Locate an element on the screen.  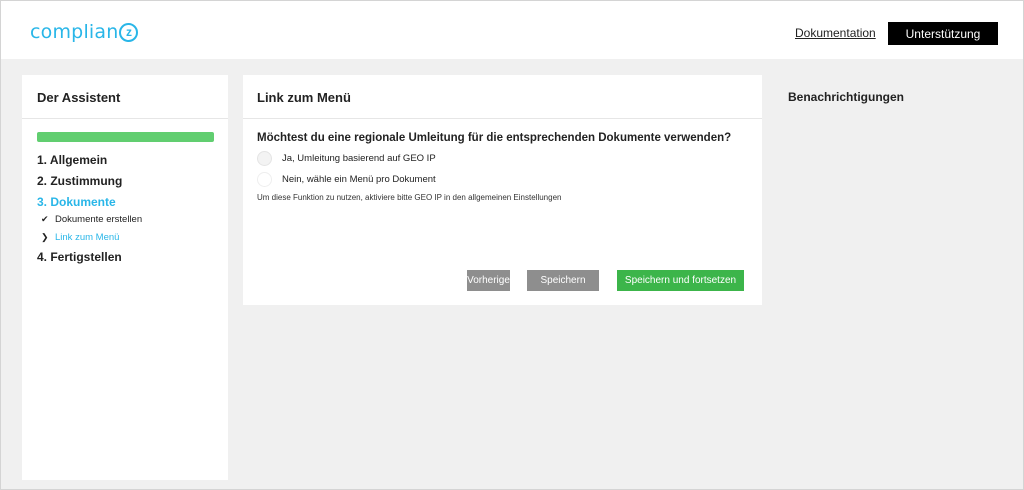
step-allgemein: 1. Allgemein is located at coordinates (72, 160).